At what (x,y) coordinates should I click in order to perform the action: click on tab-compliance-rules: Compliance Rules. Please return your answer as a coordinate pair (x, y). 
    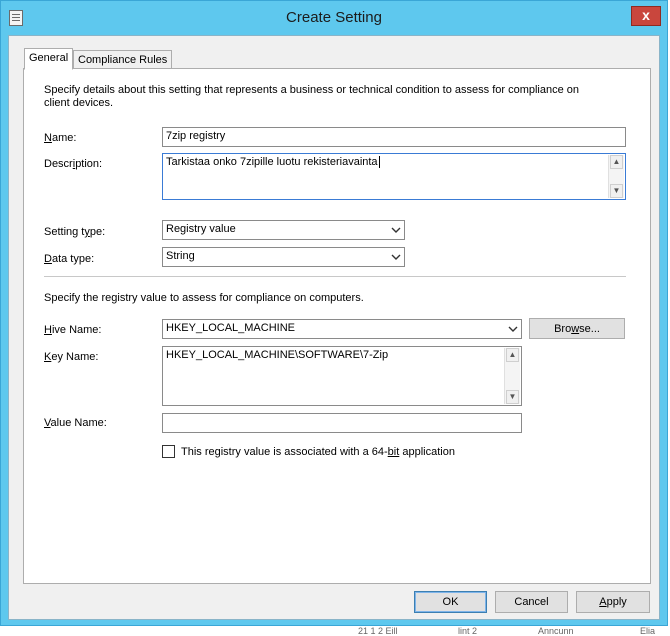
    Looking at the image, I should click on (123, 60).